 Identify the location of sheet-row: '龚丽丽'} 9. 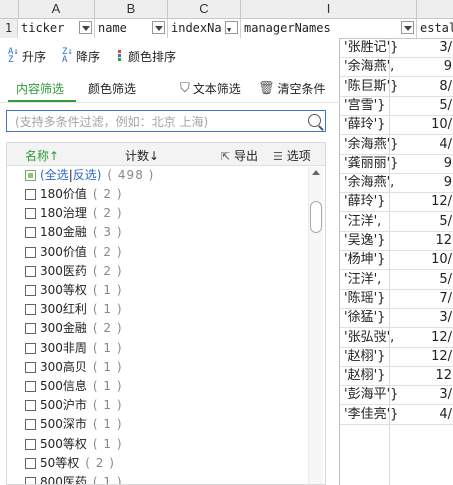
(396, 164).